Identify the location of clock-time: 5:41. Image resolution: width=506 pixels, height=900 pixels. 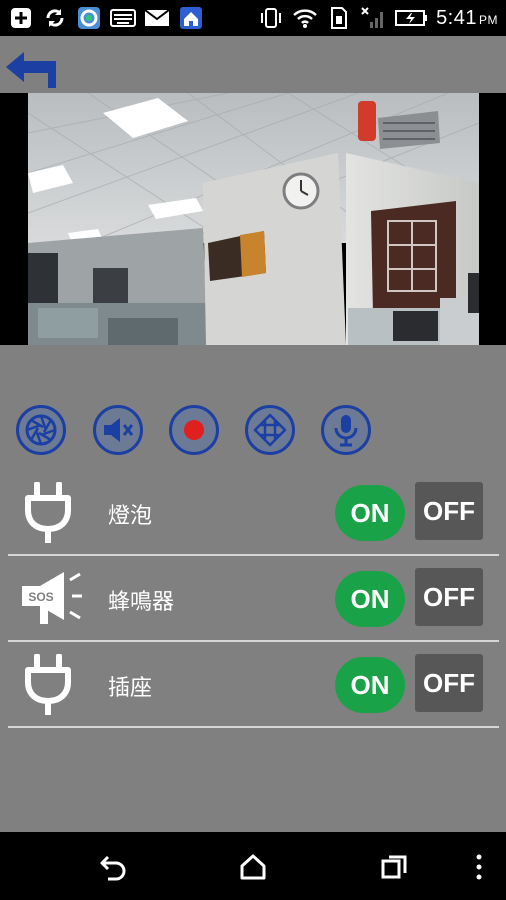
(456, 17).